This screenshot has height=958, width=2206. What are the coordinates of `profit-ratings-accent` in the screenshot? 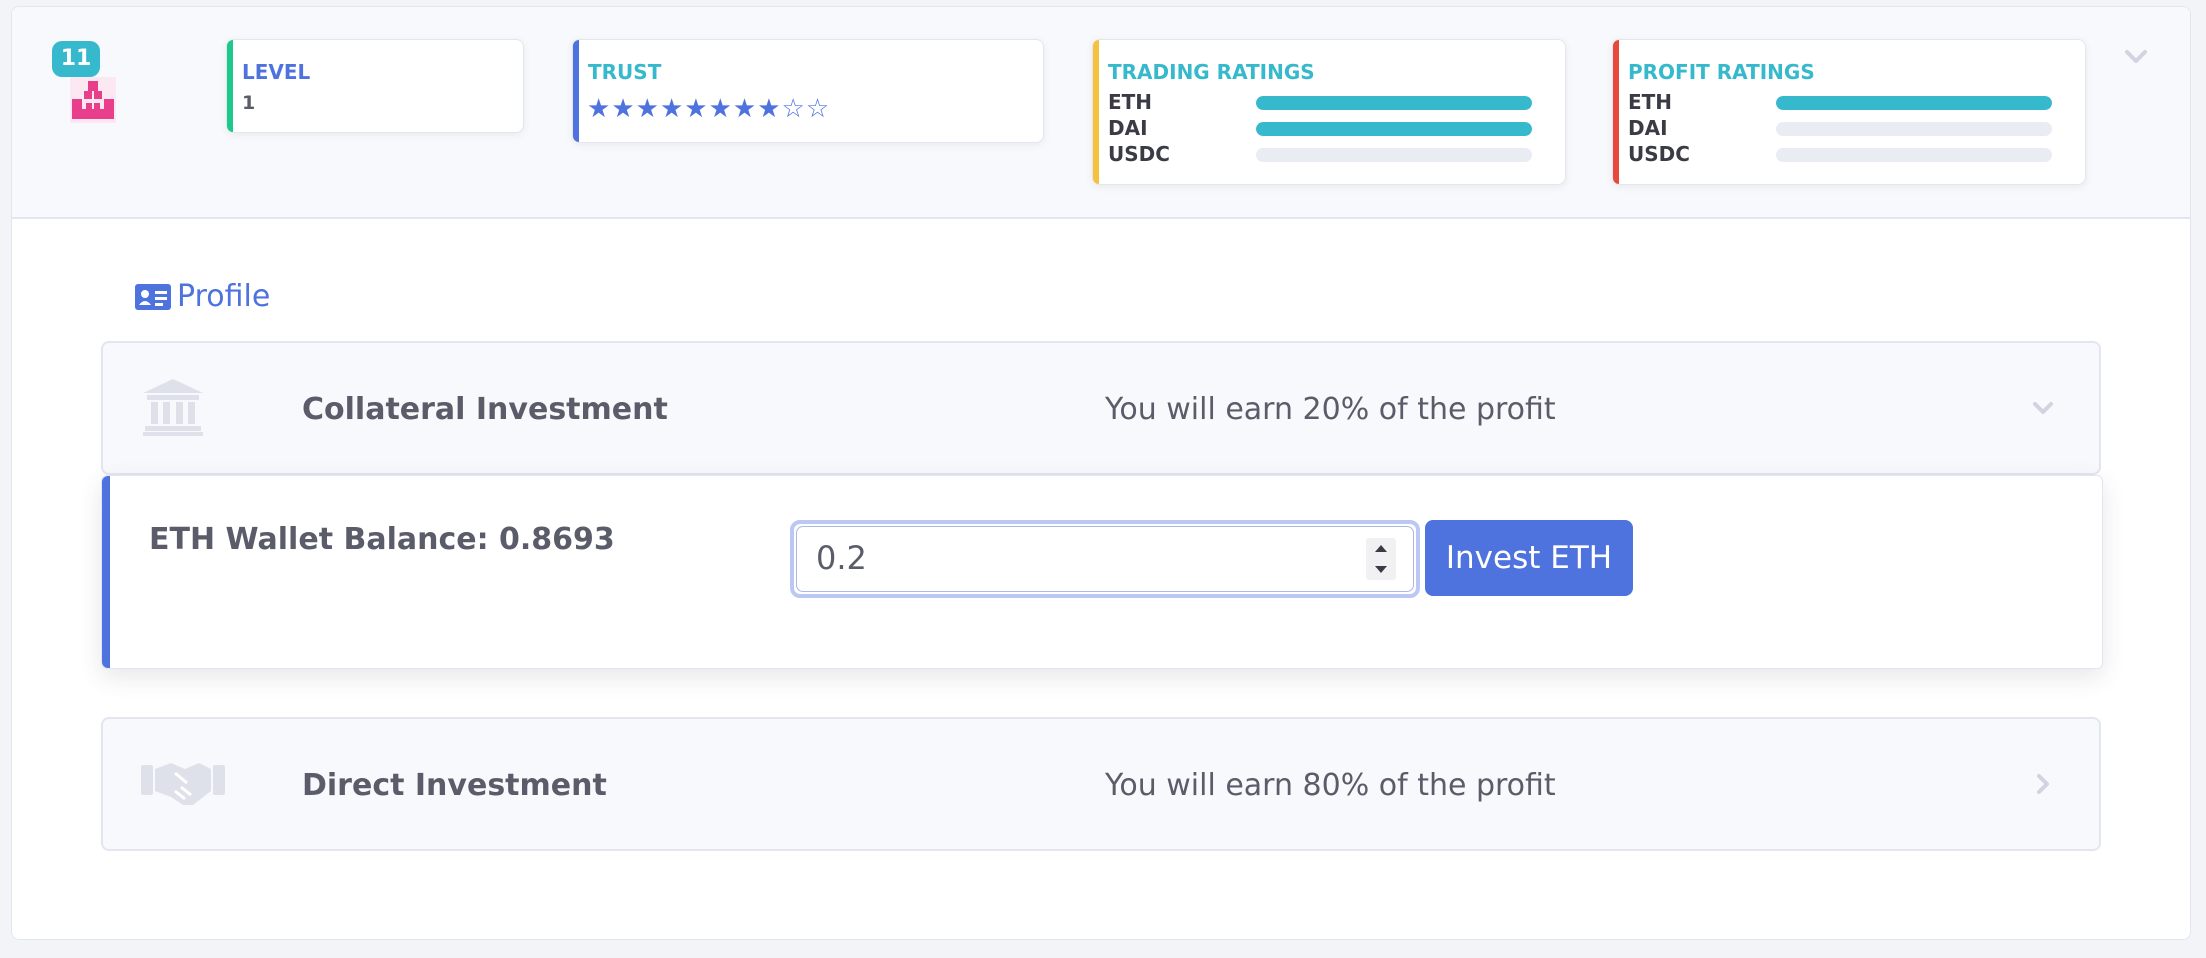 It's located at (1616, 112).